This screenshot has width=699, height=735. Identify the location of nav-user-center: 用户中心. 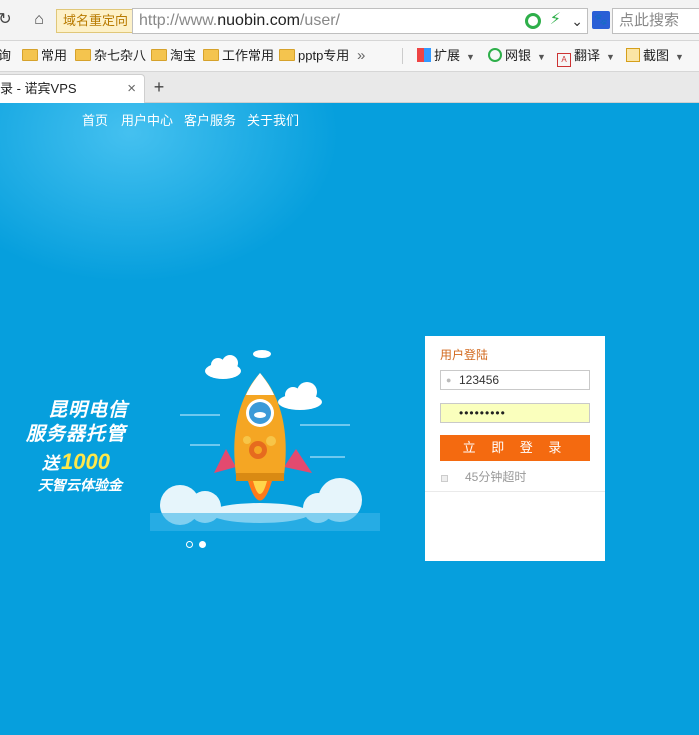
(147, 121).